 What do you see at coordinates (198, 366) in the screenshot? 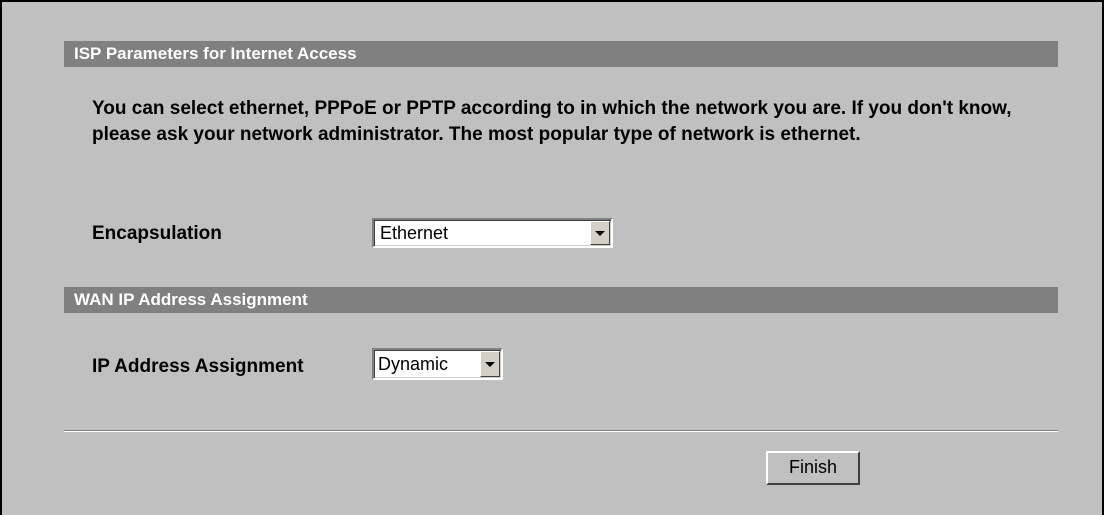
I see `ip-address-assignment-label: IP Address Assignment` at bounding box center [198, 366].